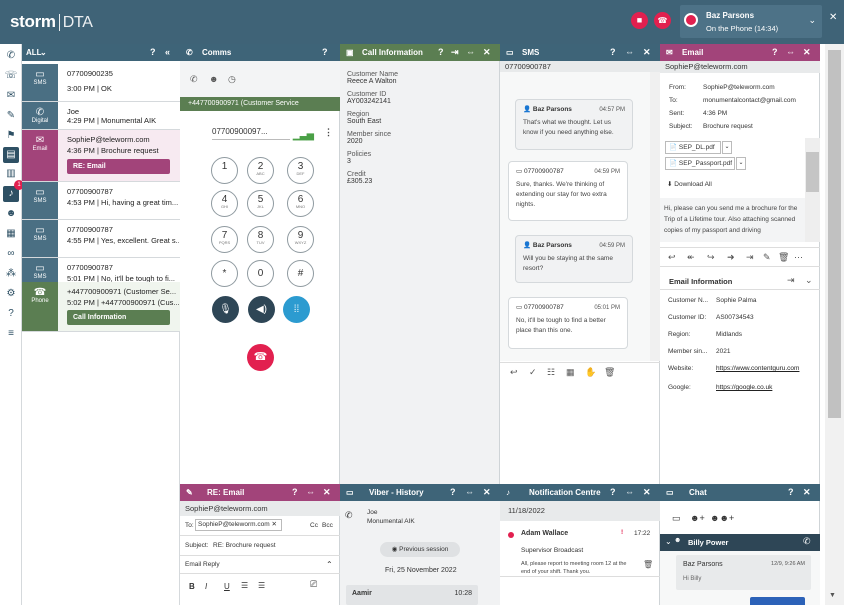  I want to click on dial-key-0: 0, so click(260, 273).